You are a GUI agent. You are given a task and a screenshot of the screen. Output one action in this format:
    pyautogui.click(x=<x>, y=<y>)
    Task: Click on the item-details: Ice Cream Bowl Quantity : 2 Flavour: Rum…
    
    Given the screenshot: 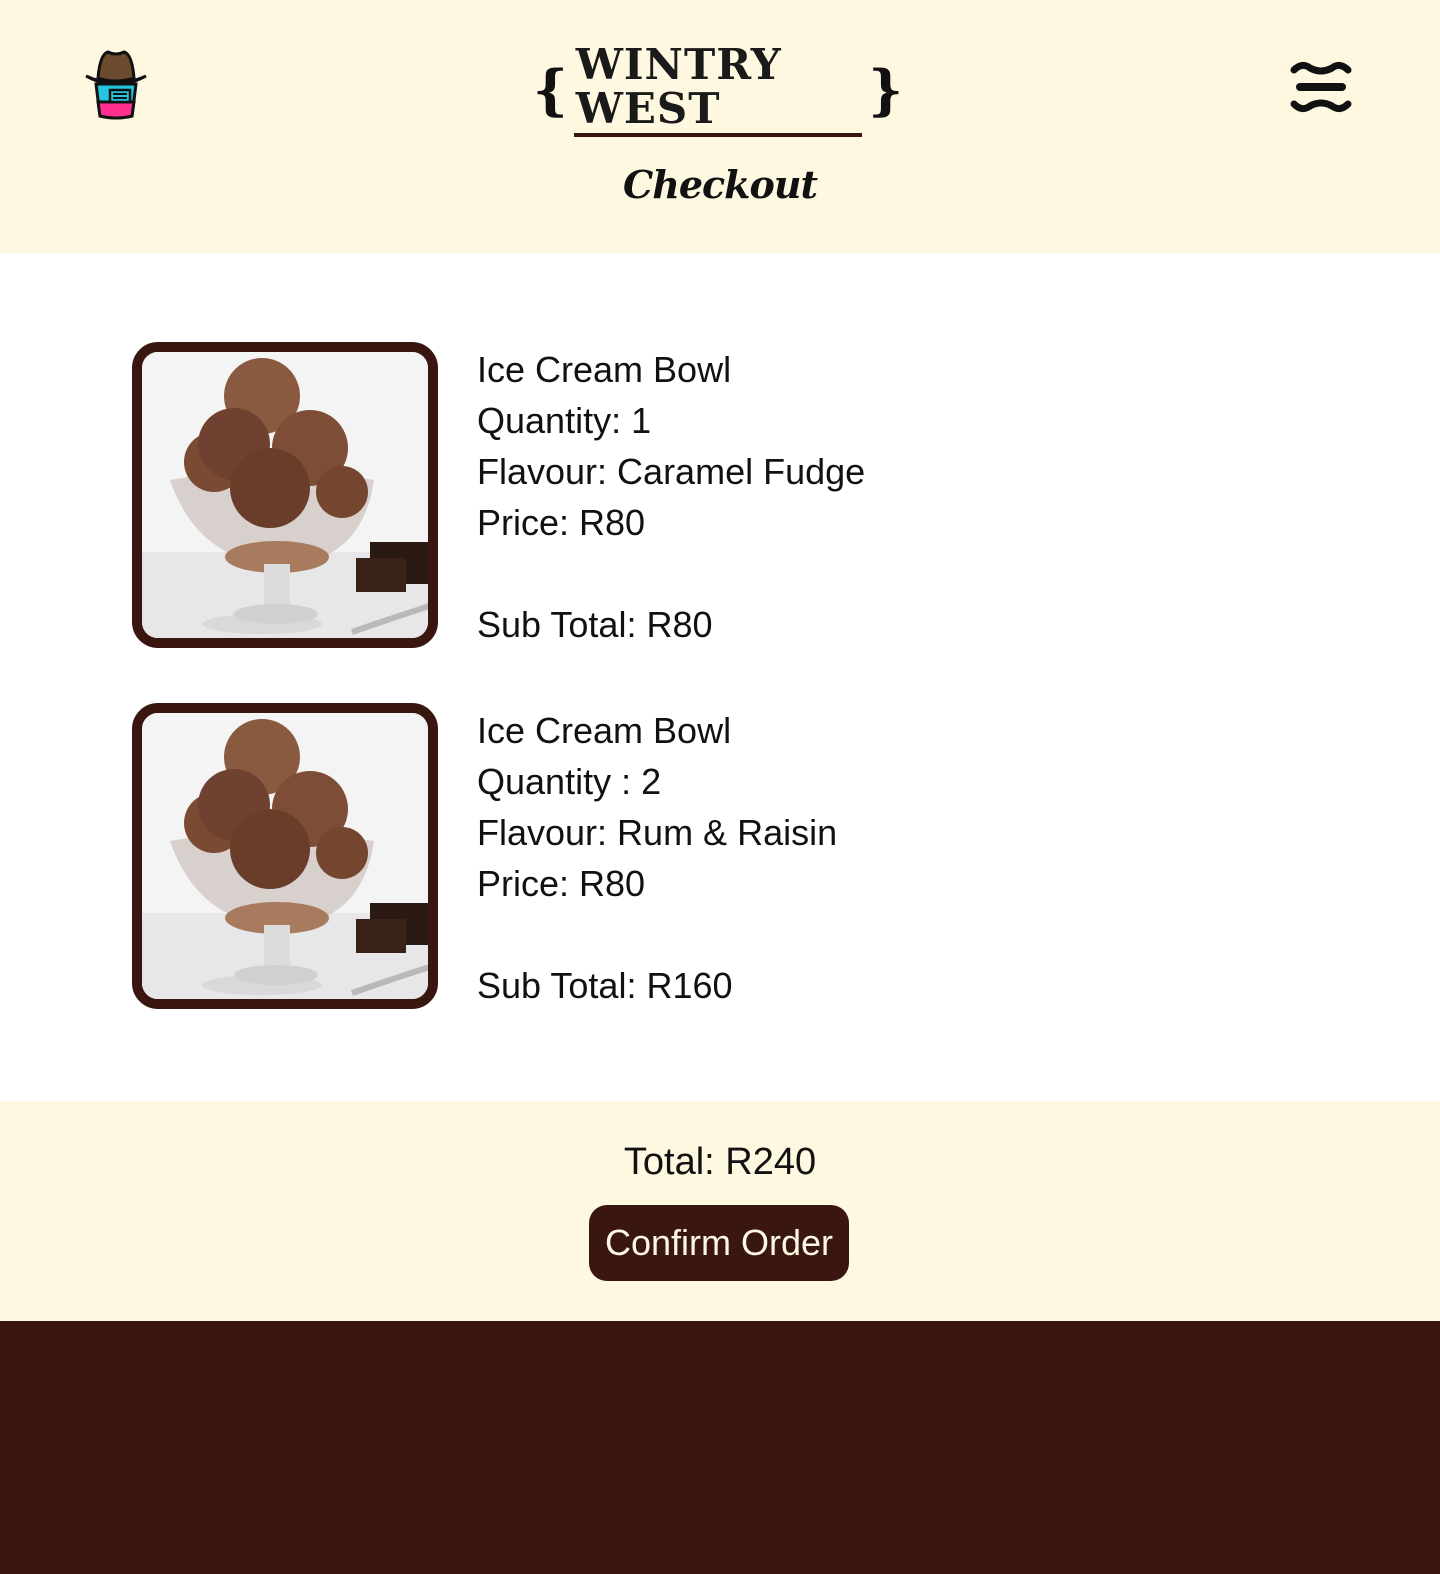 What is the action you would take?
    pyautogui.click(x=657, y=858)
    